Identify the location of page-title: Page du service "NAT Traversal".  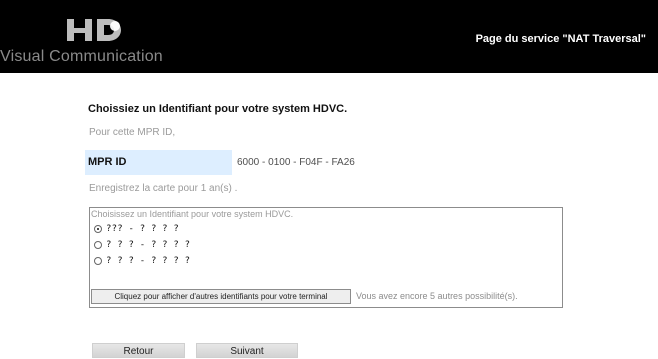
(560, 39).